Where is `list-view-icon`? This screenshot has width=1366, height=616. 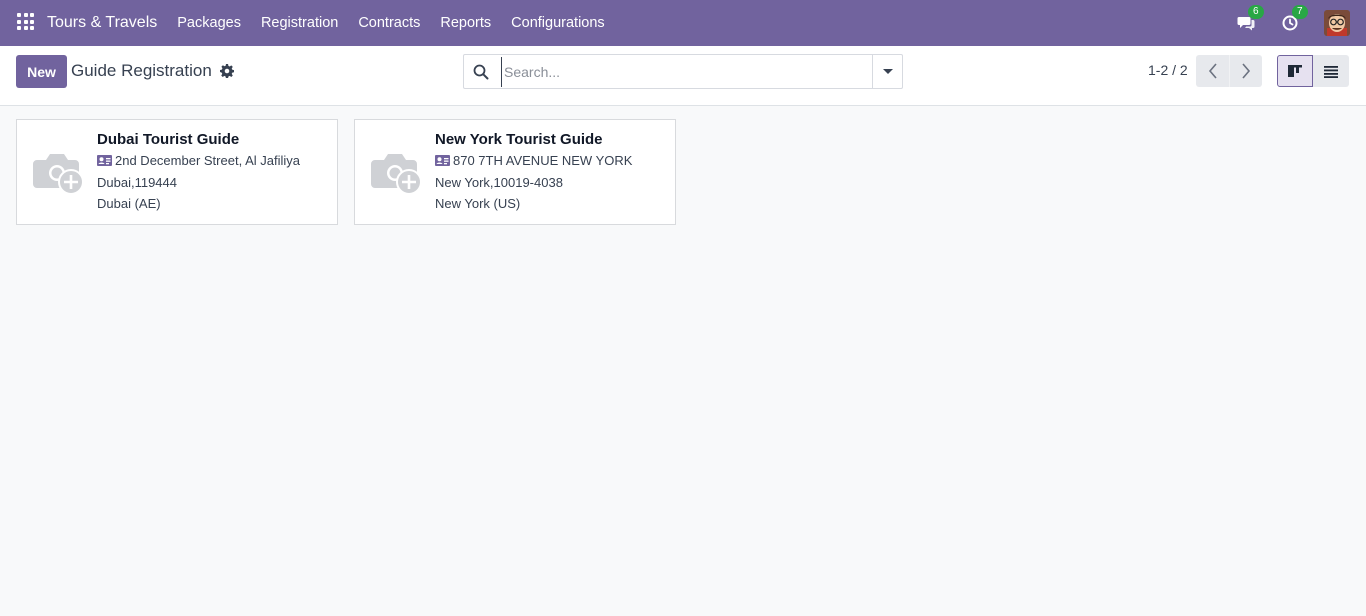
list-view-icon is located at coordinates (1331, 71).